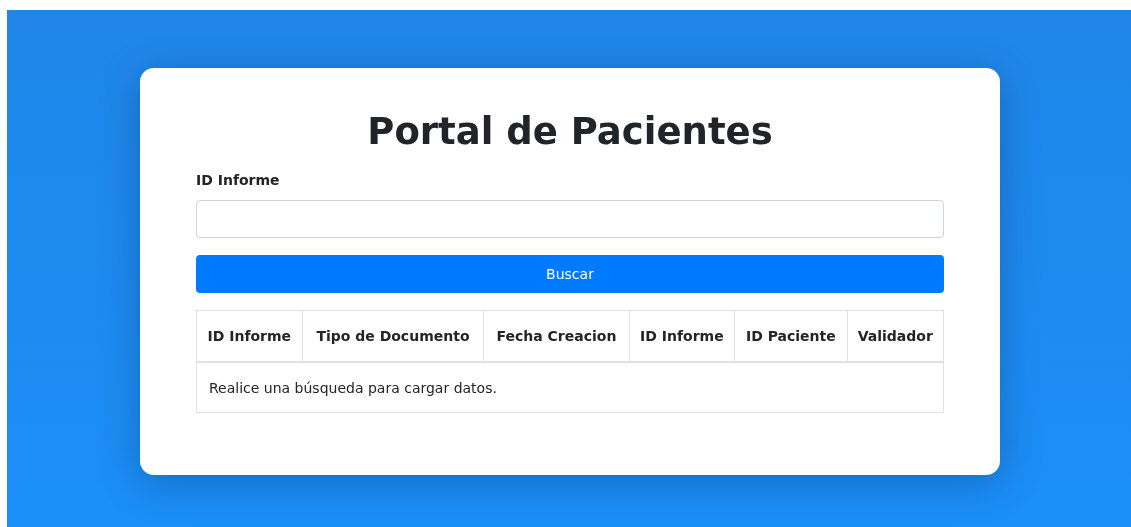 The width and height of the screenshot is (1131, 527). What do you see at coordinates (895, 336) in the screenshot?
I see `column-header: Validador` at bounding box center [895, 336].